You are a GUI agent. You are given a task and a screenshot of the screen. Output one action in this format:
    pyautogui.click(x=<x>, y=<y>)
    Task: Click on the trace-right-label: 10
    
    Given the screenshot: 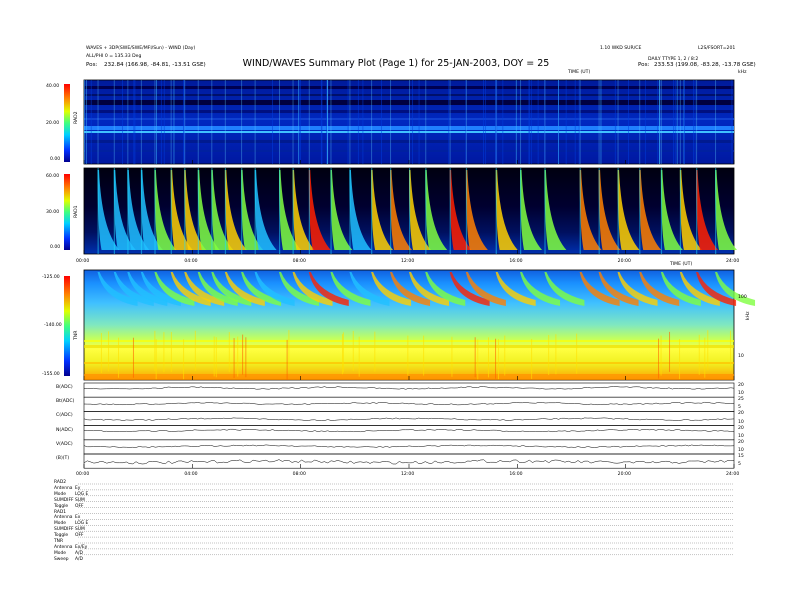 What is the action you would take?
    pyautogui.click(x=741, y=450)
    